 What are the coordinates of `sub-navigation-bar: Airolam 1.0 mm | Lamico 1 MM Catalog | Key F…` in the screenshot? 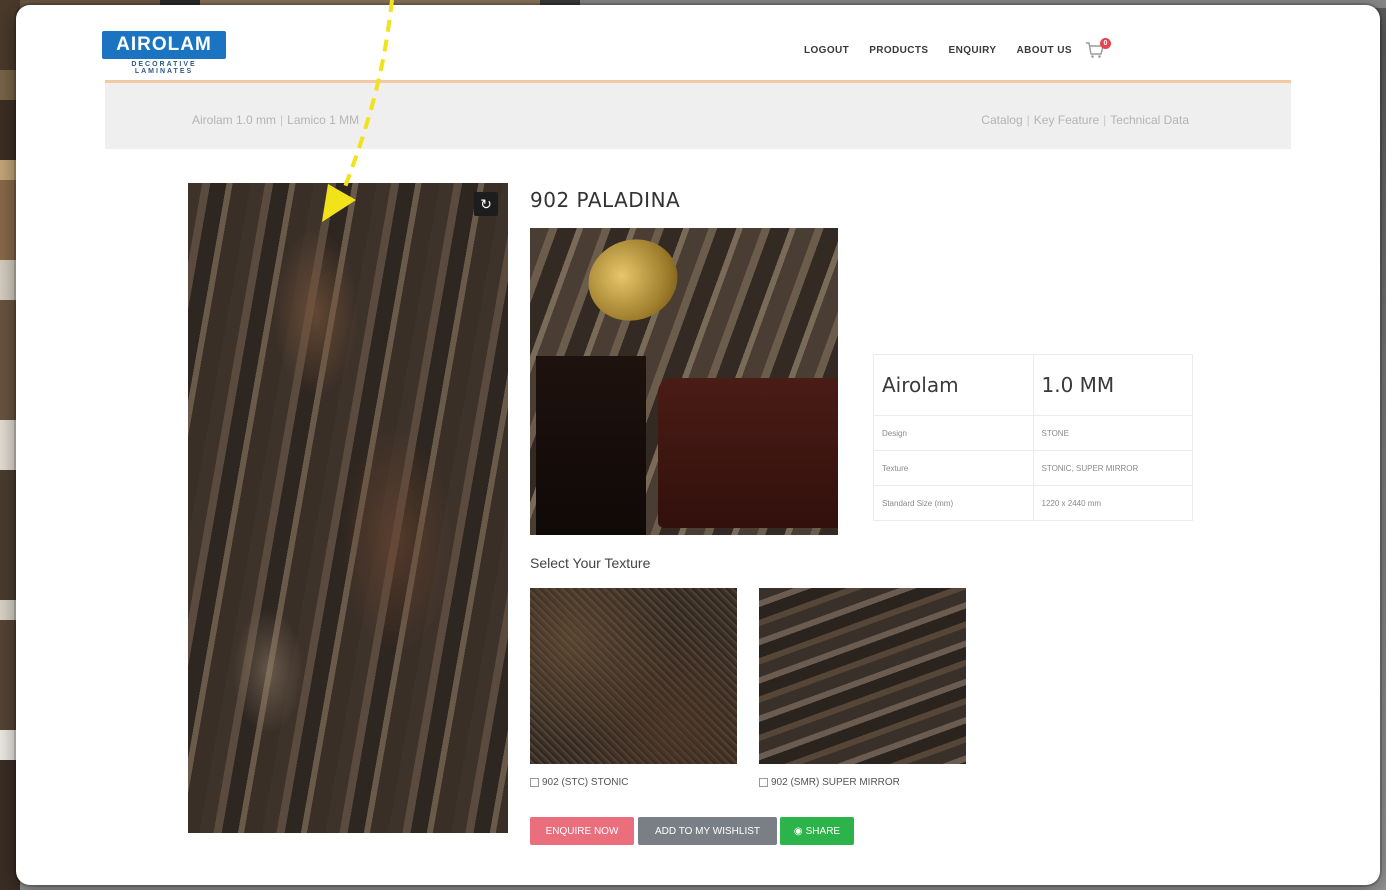 It's located at (698, 116).